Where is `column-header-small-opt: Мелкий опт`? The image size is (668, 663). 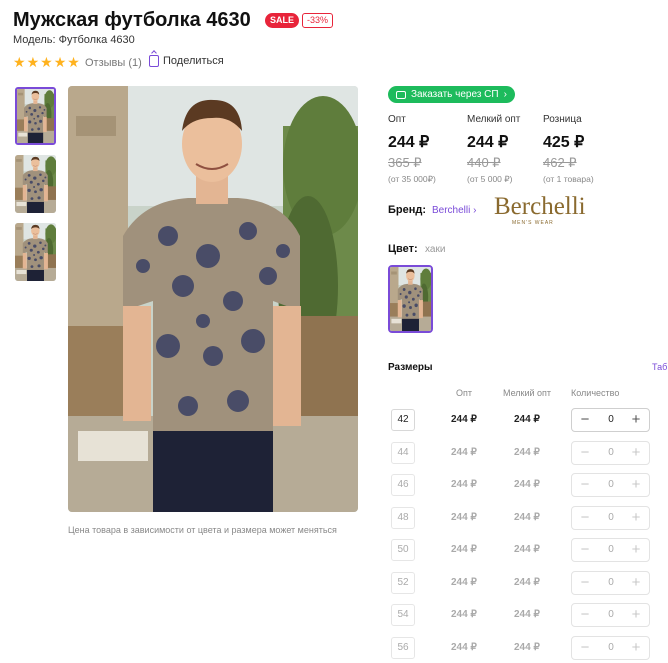
column-header-small-opt: Мелкий опт is located at coordinates (527, 393).